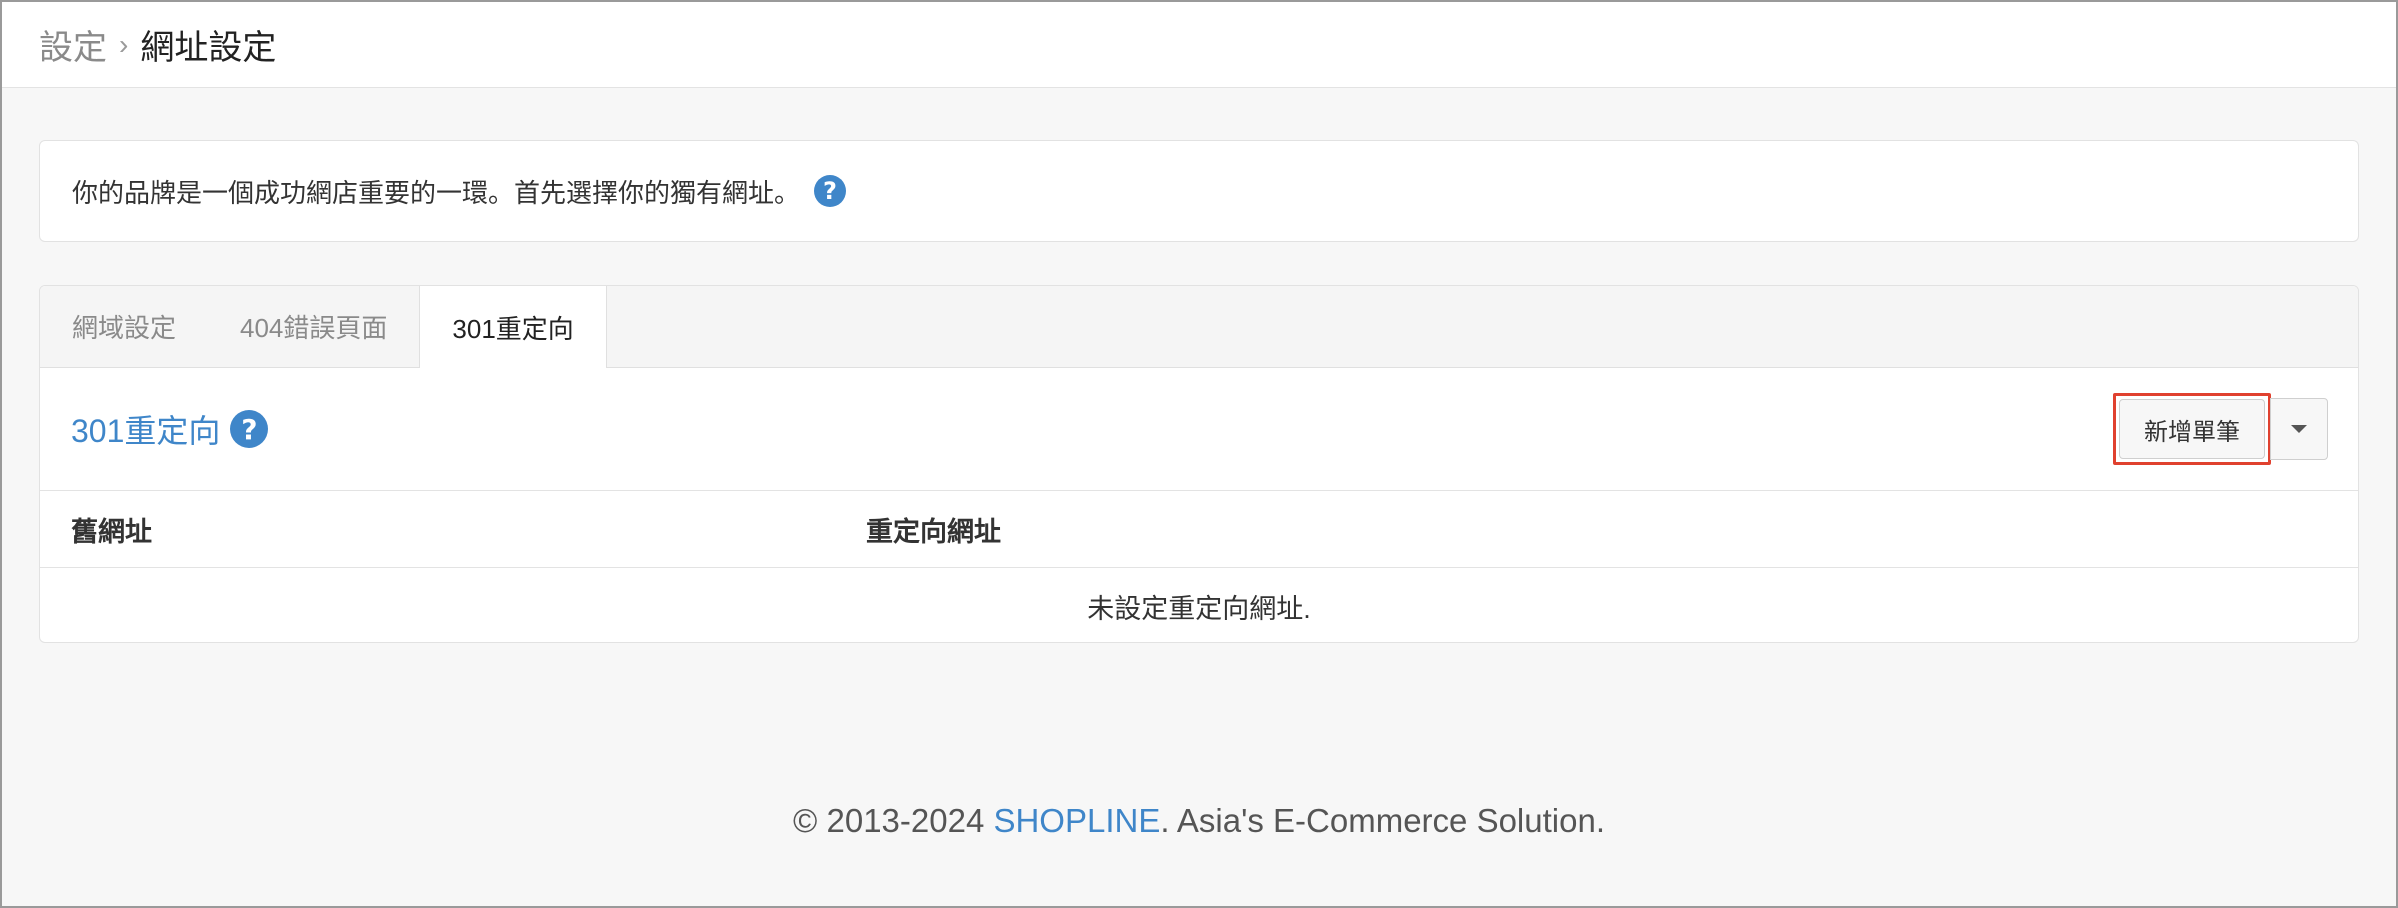 The height and width of the screenshot is (908, 2398). What do you see at coordinates (1076, 820) in the screenshot?
I see `footer-brand-link: SHOPLINE` at bounding box center [1076, 820].